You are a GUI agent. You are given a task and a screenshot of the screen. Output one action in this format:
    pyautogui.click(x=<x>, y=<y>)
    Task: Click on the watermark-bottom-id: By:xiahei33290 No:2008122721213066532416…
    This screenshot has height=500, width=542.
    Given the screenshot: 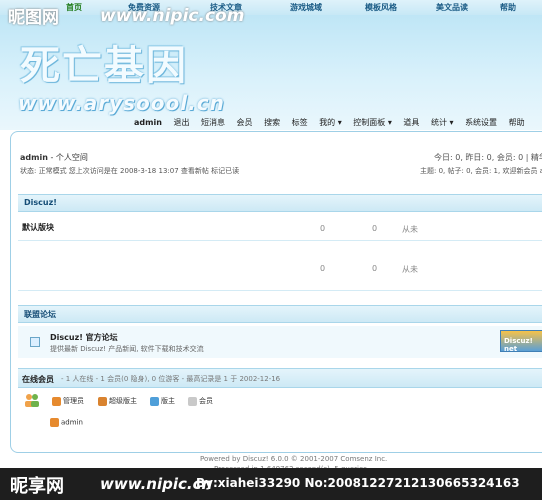 What is the action you would take?
    pyautogui.click(x=358, y=483)
    